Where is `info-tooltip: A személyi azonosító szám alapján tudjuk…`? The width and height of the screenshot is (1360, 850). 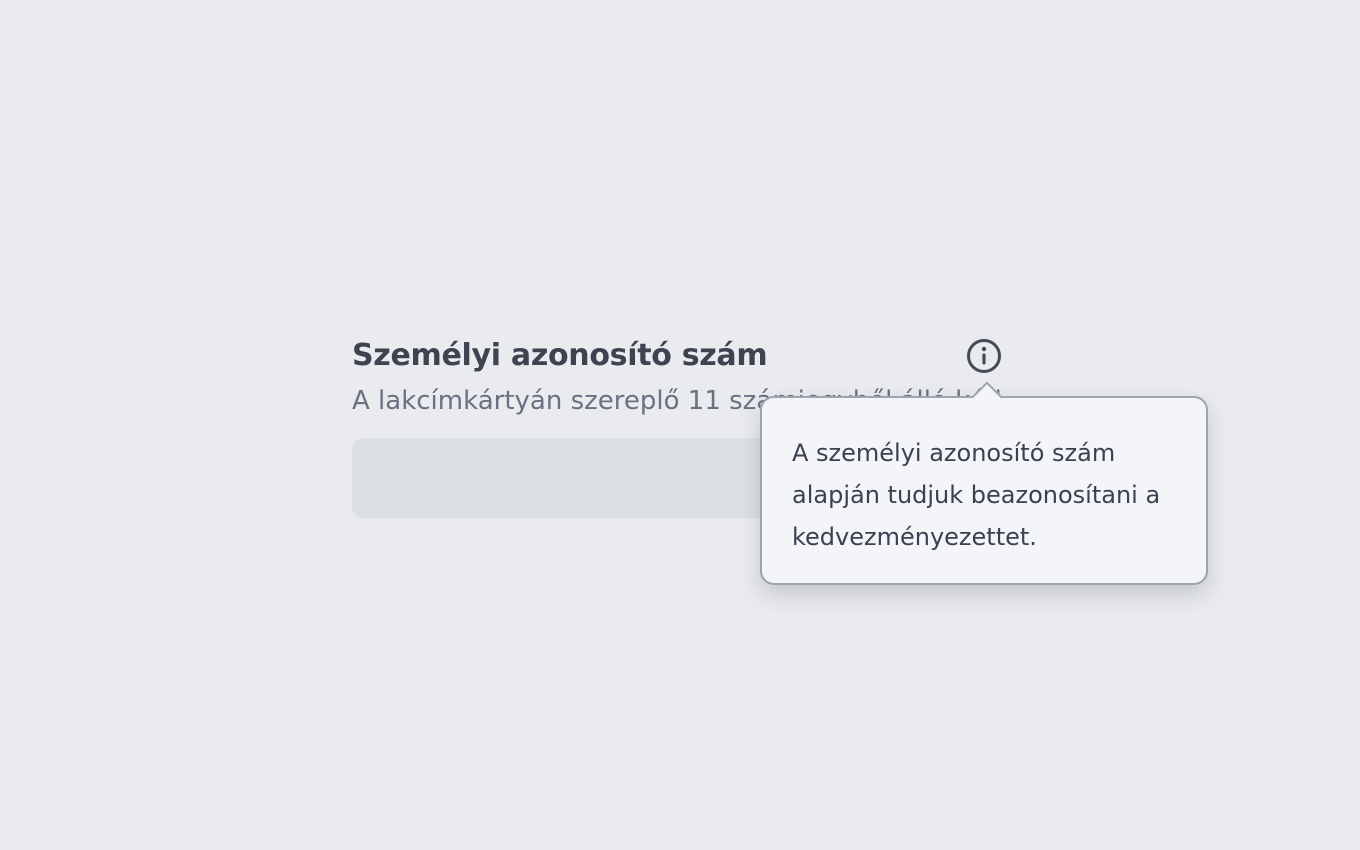 info-tooltip: A személyi azonosító szám alapján tudjuk… is located at coordinates (984, 483).